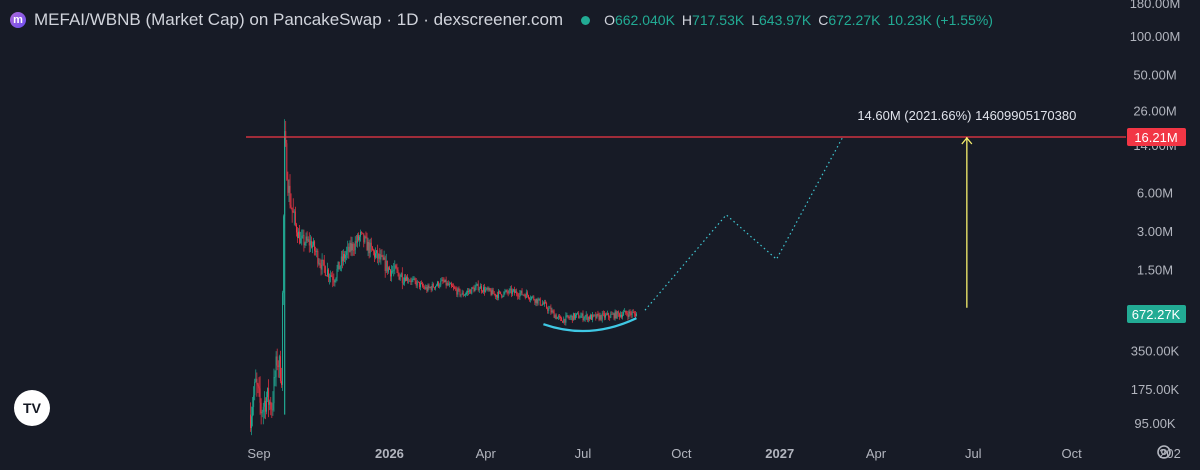 This screenshot has width=1200, height=470. Describe the element at coordinates (590, 325) in the screenshot. I see `cup-annotation-curve` at that location.